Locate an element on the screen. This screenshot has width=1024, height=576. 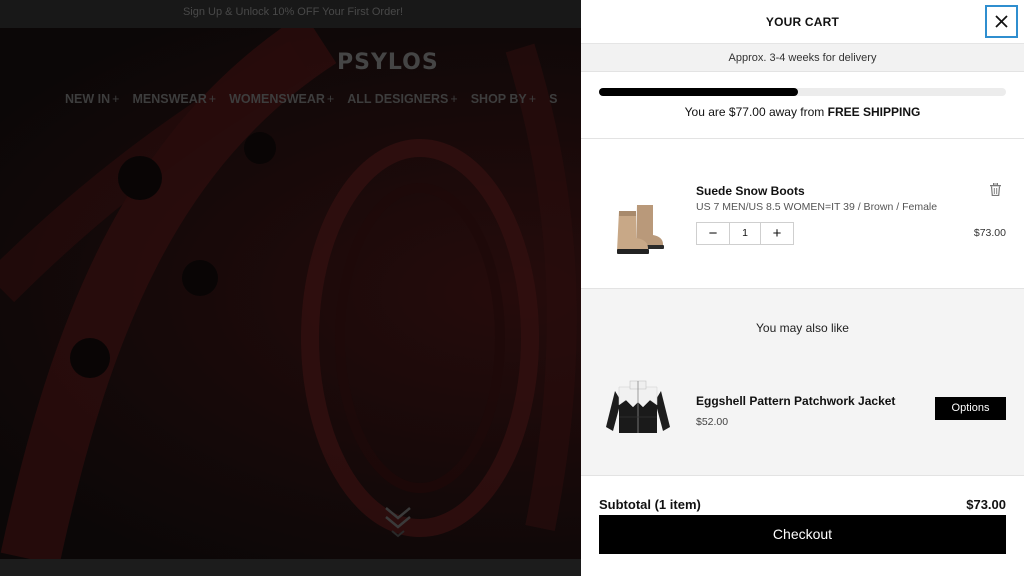
trash-icon is located at coordinates (995, 189).